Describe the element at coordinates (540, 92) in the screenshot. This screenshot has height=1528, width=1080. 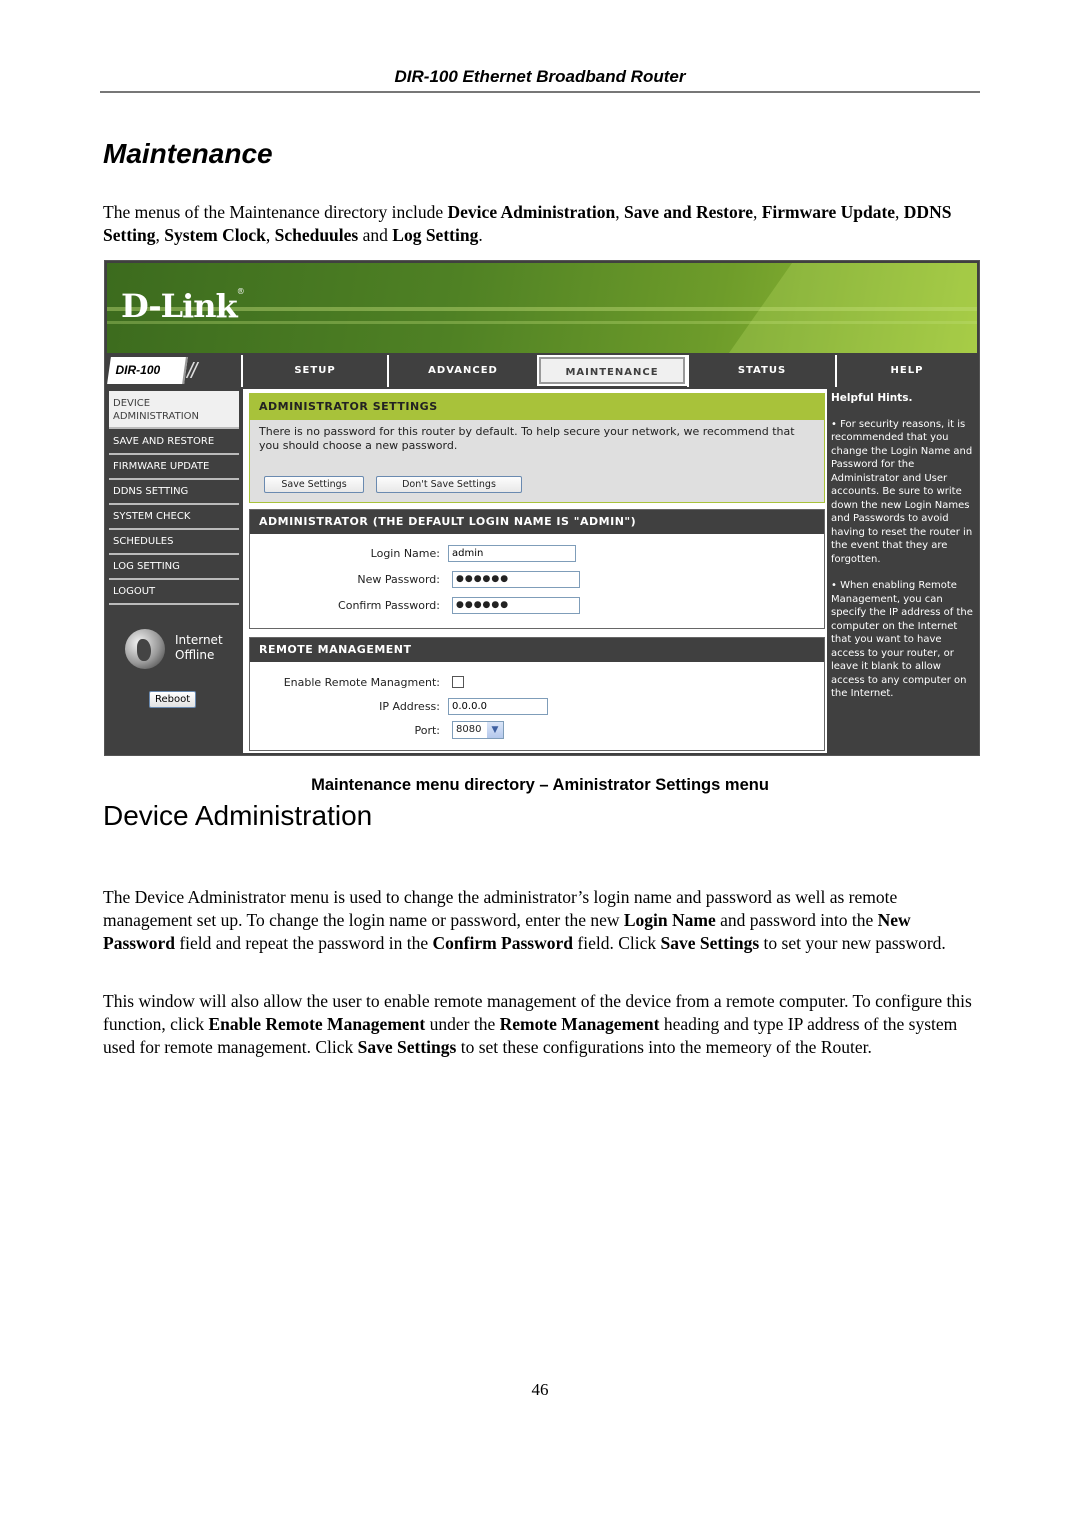
I see `header-rule` at that location.